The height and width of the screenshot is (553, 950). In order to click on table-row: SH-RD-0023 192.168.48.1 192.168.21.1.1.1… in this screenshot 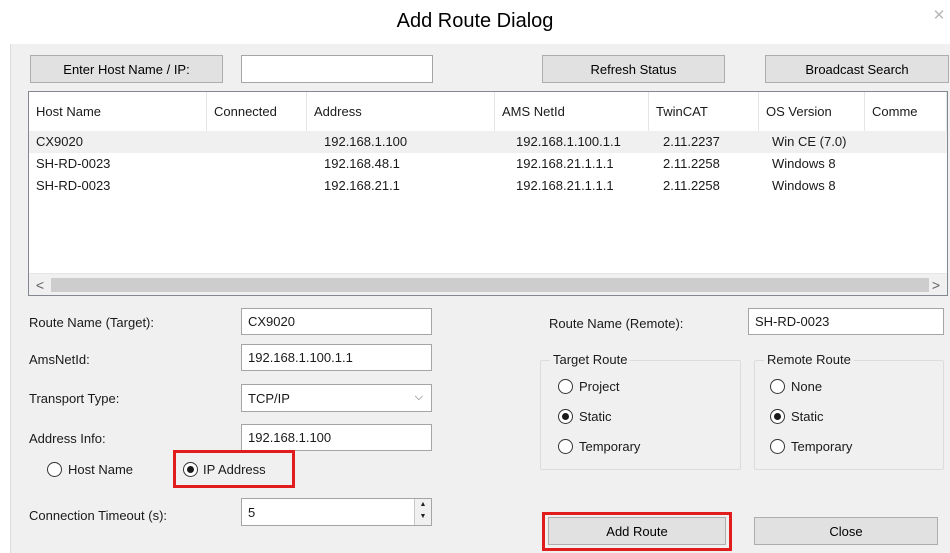, I will do `click(488, 164)`.